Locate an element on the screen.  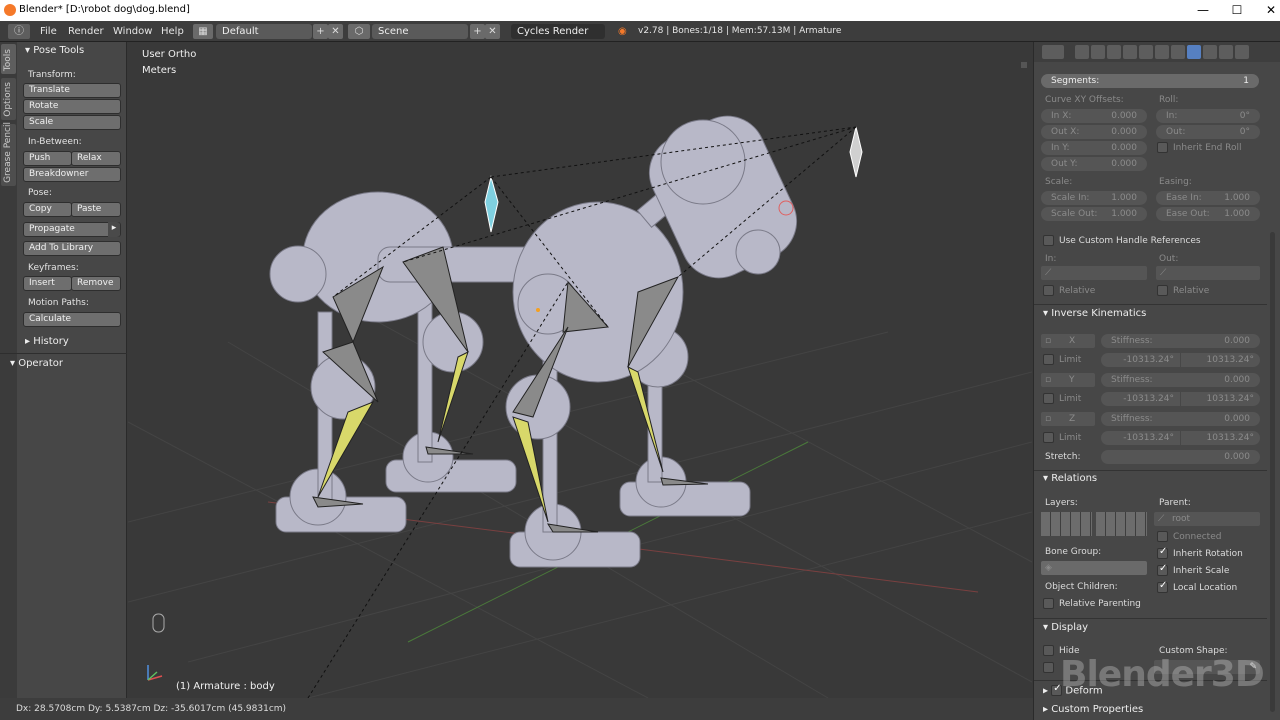
tab-grease-pencil: Grease Pencil is located at coordinates (8, 154).